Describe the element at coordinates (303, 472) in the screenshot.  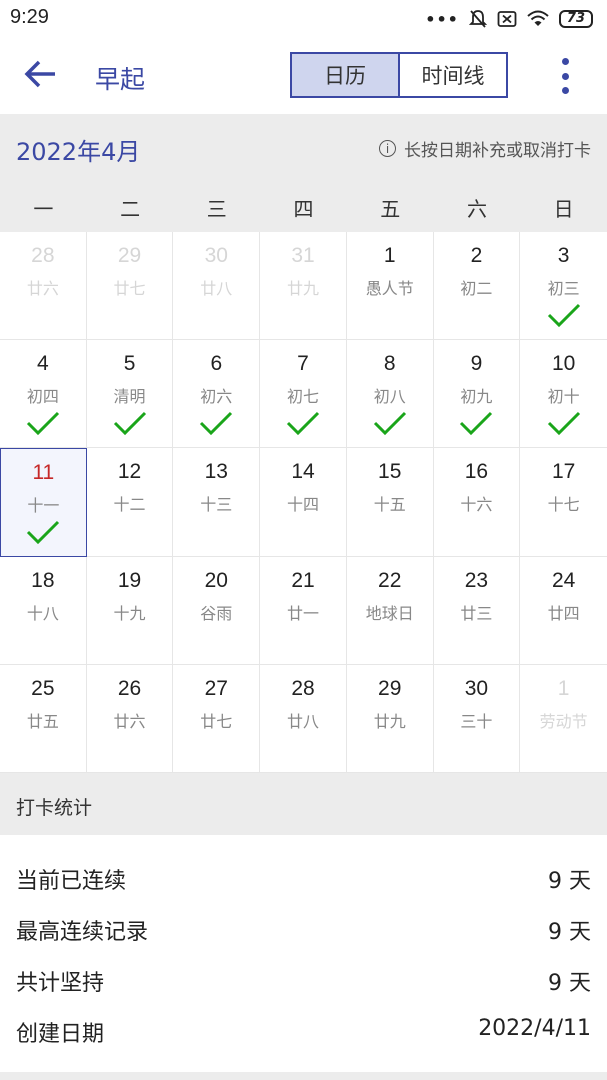
I see `day-number: 14` at that location.